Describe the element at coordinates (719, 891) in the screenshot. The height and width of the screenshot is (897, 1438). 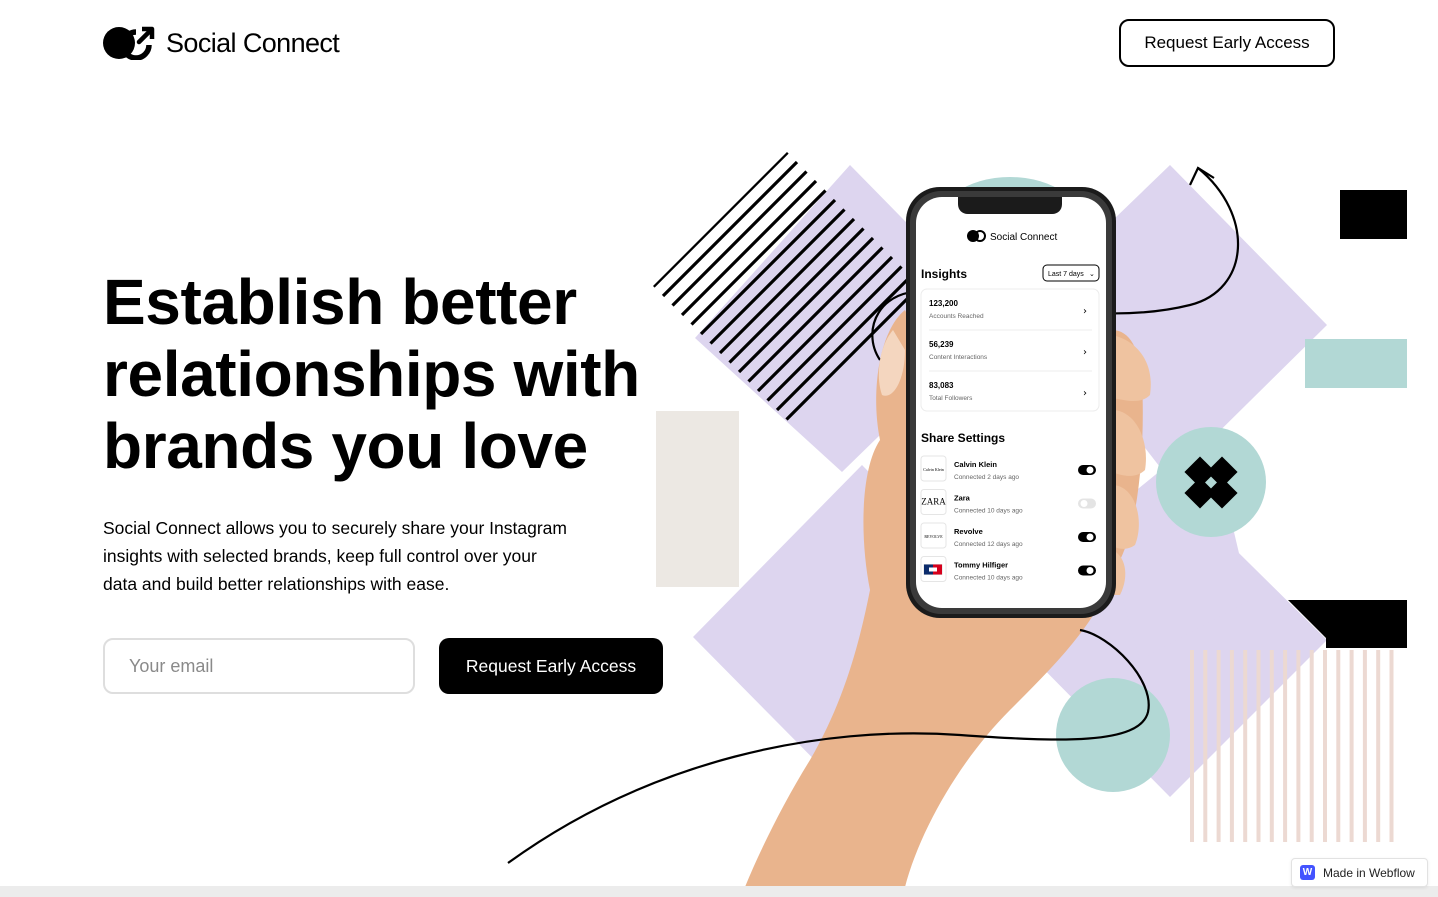
I see `footer-strip` at that location.